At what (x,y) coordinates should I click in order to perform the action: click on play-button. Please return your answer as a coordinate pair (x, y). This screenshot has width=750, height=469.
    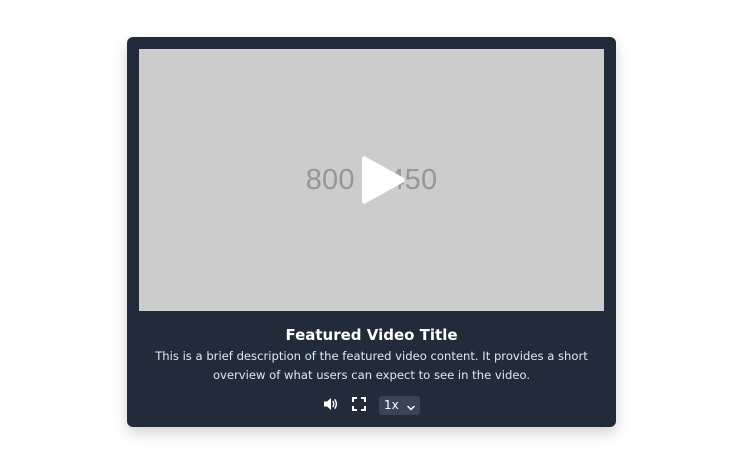
    Looking at the image, I should click on (383, 180).